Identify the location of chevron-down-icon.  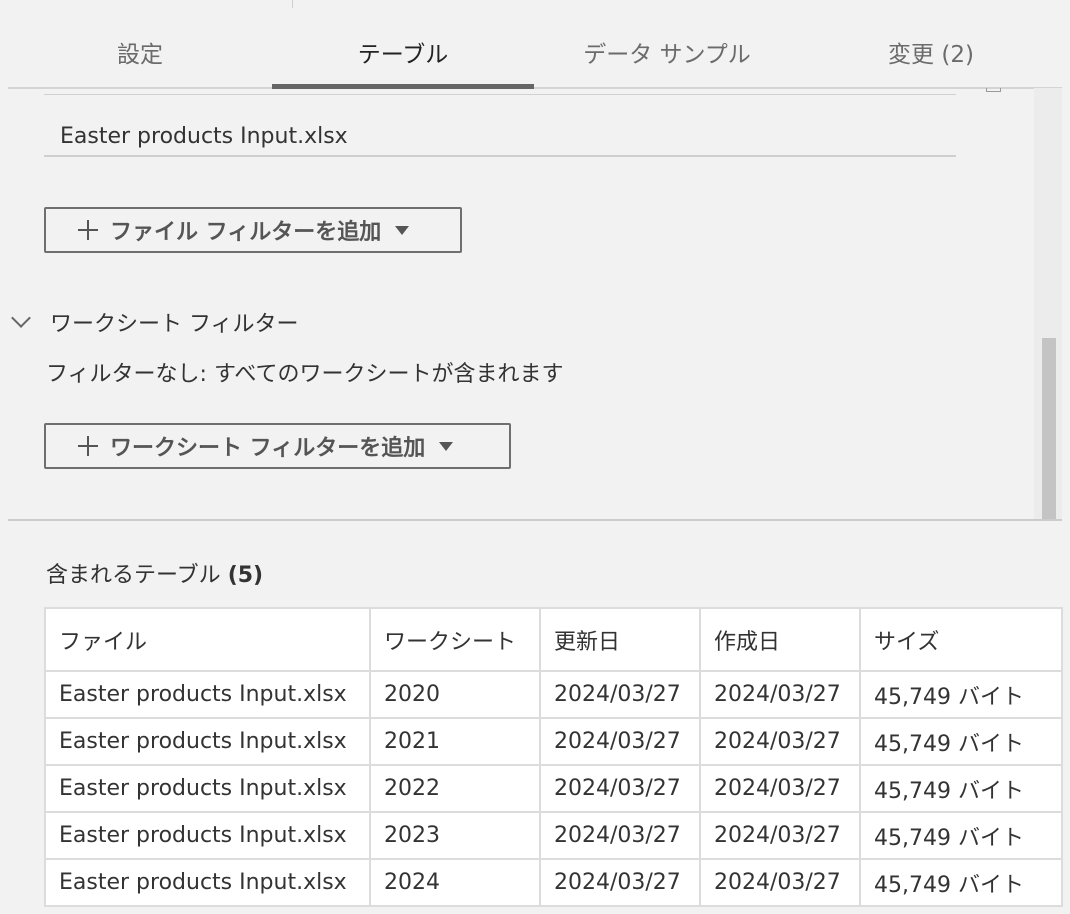
(21, 318).